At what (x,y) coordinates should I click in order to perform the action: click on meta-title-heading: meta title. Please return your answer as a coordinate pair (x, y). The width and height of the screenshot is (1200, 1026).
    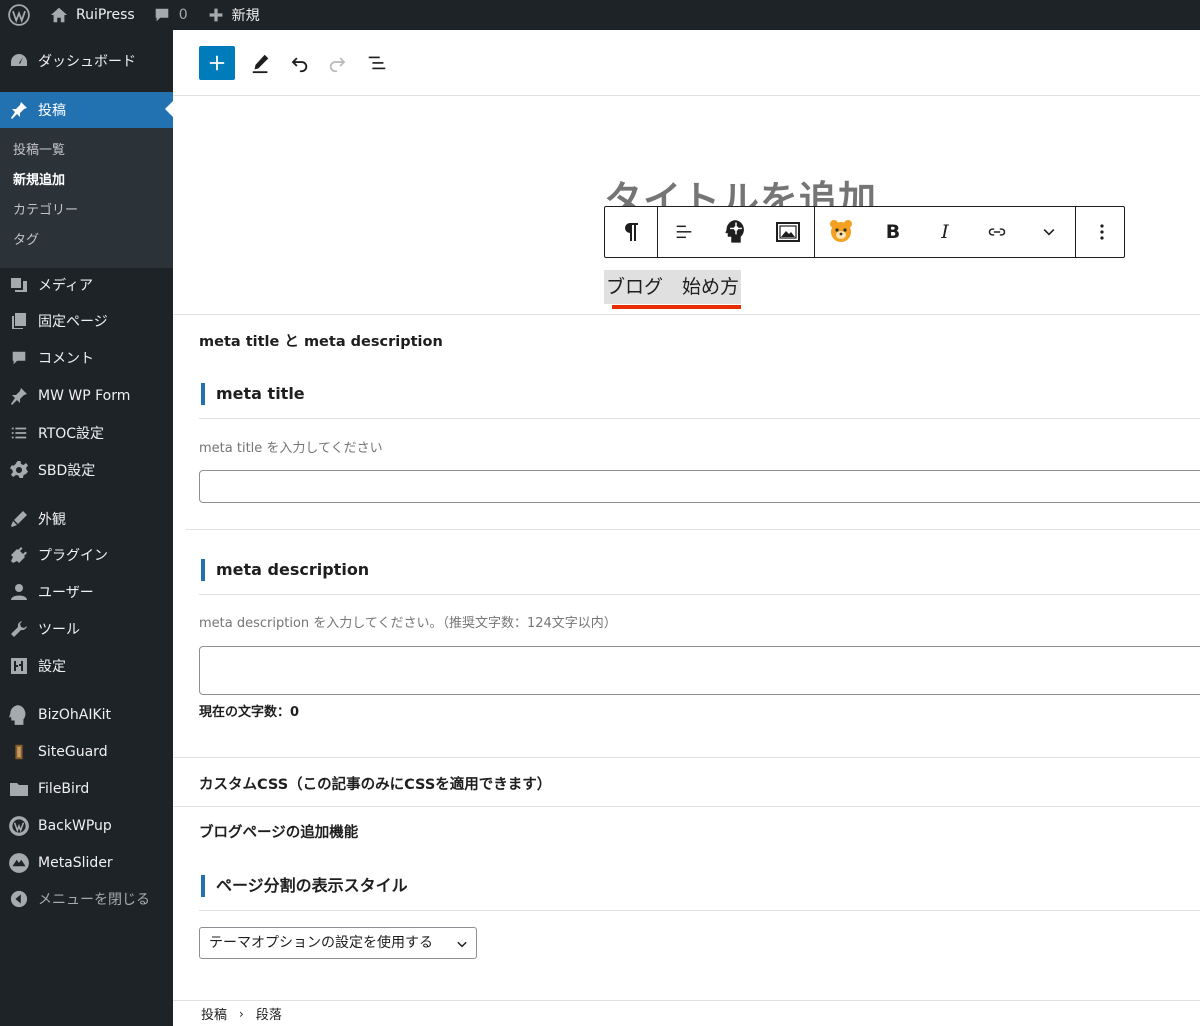
    Looking at the image, I should click on (253, 394).